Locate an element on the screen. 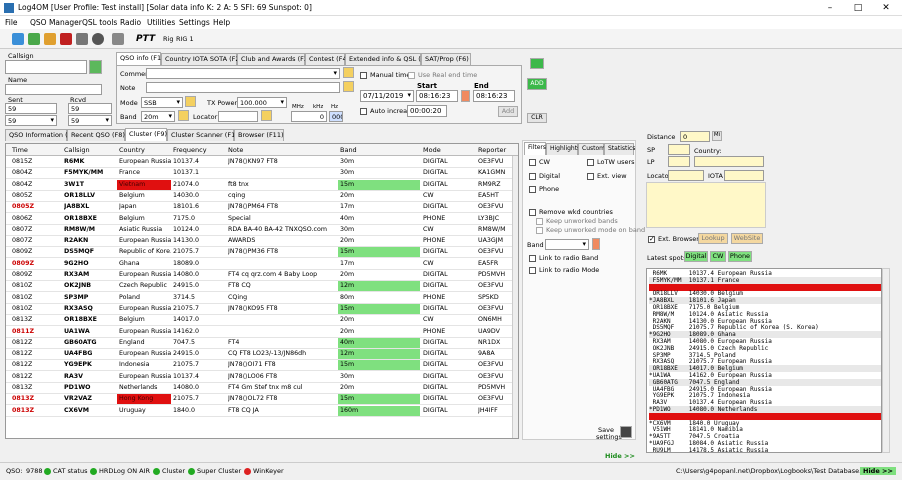 The image size is (902, 480). name-input is located at coordinates (53, 89).